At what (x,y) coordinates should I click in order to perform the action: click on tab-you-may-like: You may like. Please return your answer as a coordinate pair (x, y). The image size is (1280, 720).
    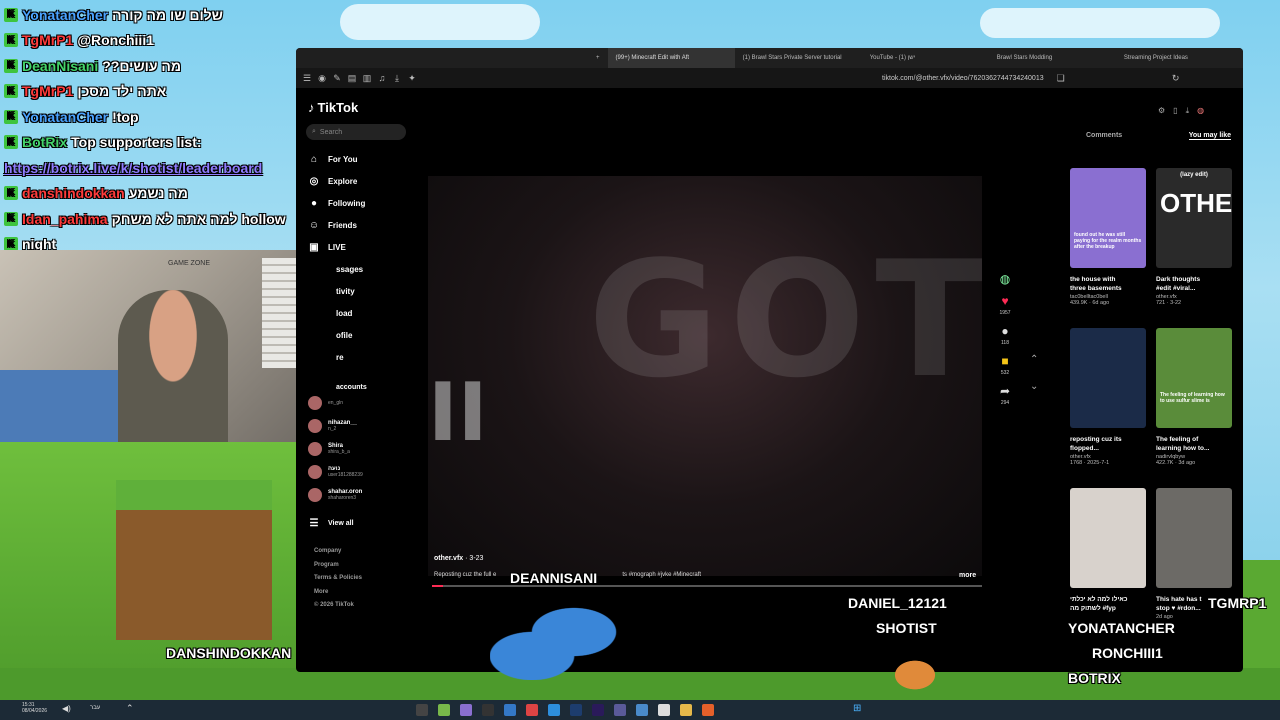
    Looking at the image, I should click on (1209, 136).